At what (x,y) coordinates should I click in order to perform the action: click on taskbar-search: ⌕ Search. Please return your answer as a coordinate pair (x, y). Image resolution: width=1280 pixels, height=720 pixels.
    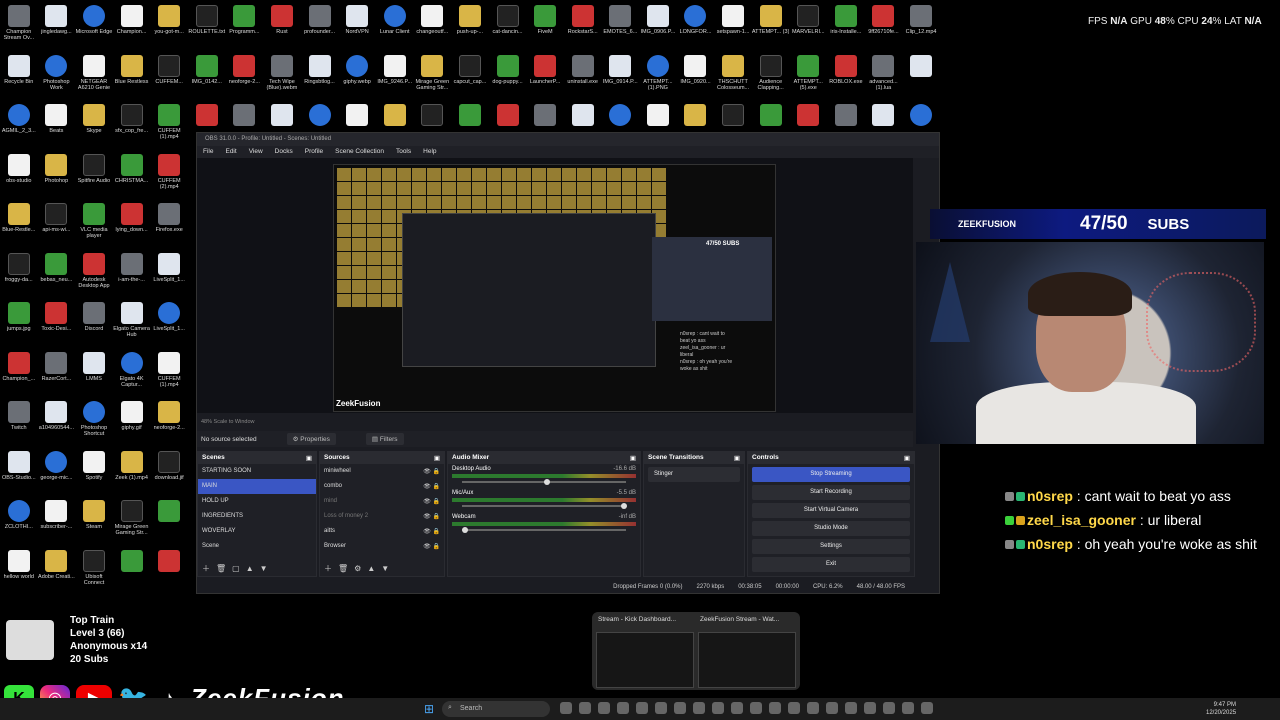
    Looking at the image, I should click on (496, 709).